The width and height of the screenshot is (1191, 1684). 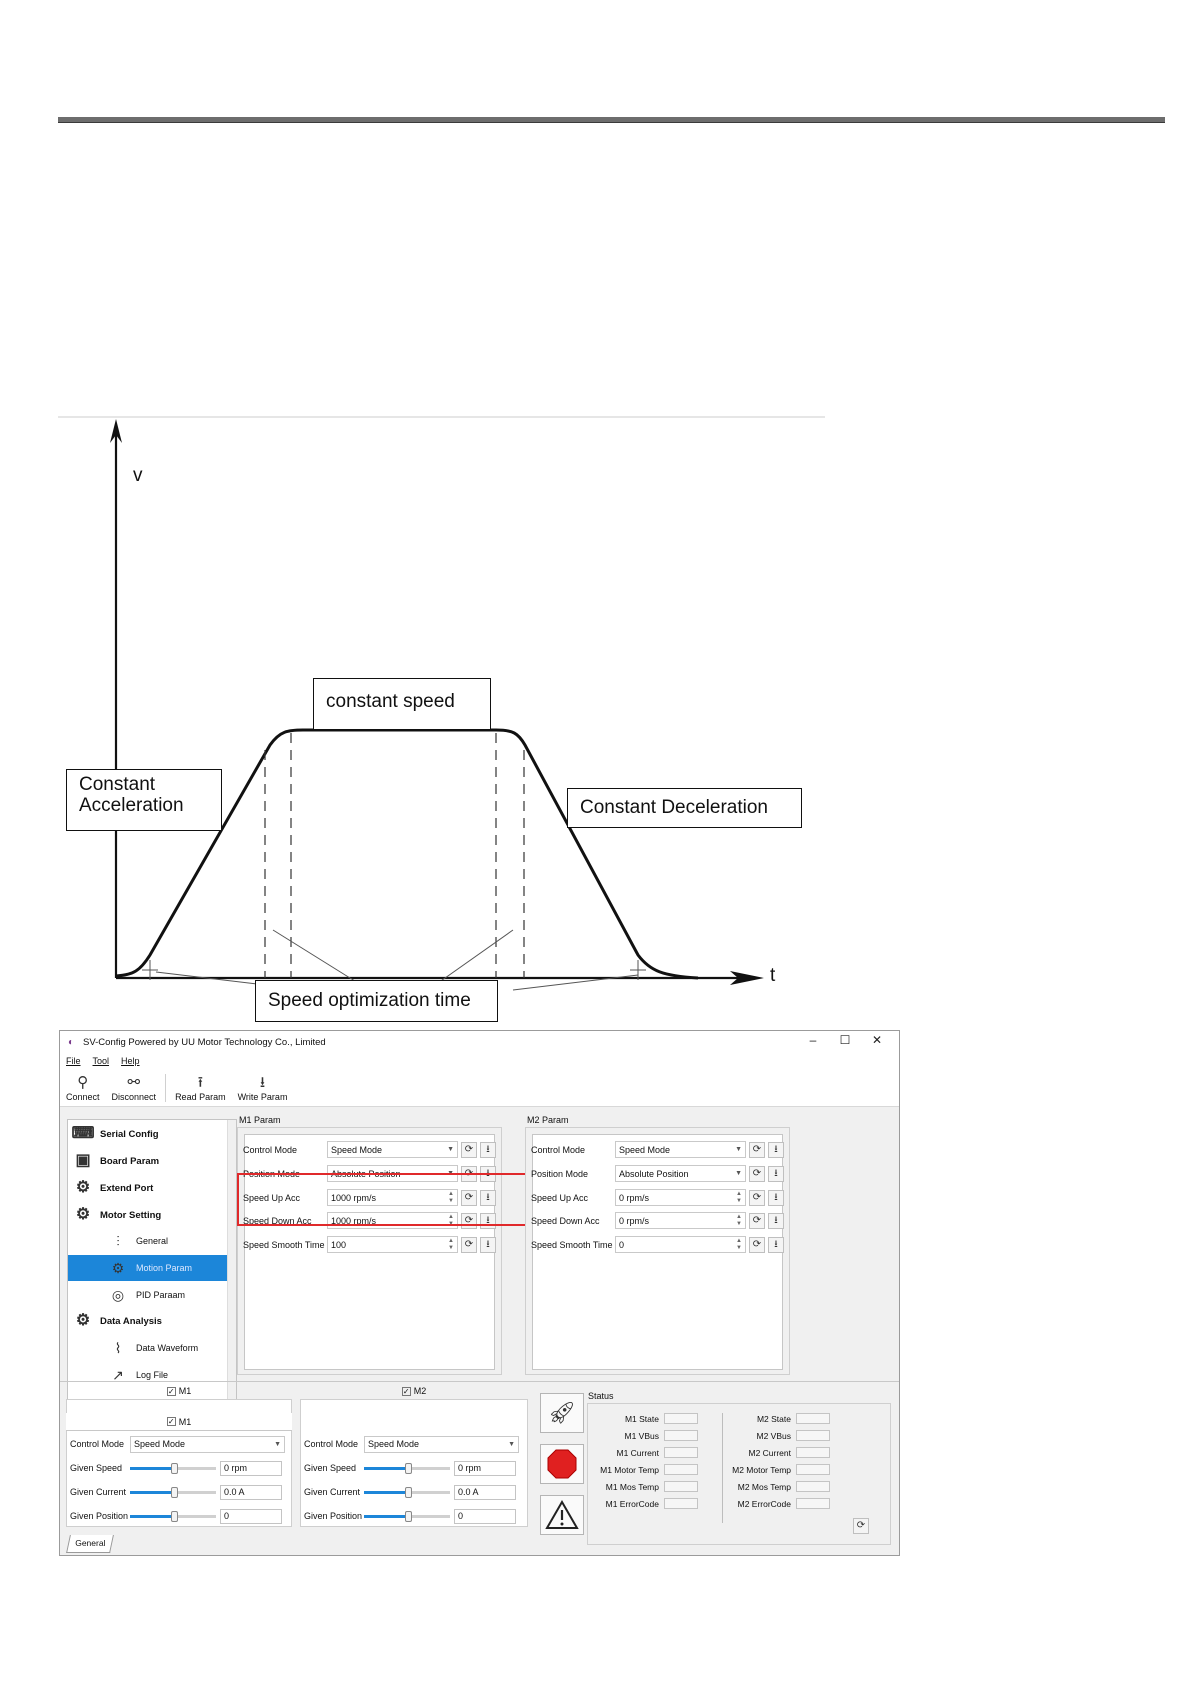 I want to click on m1-given-current-slider, so click(x=173, y=1492).